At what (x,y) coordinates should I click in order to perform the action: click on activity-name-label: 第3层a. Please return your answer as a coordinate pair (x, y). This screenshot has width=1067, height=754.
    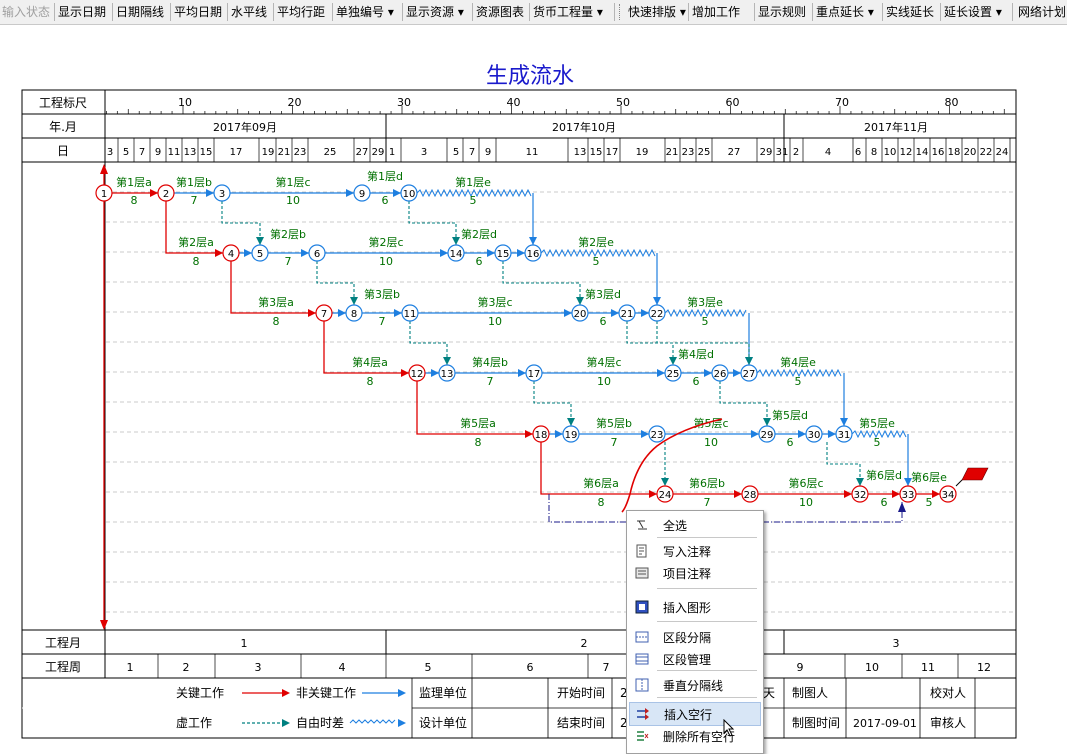
    Looking at the image, I should click on (276, 302).